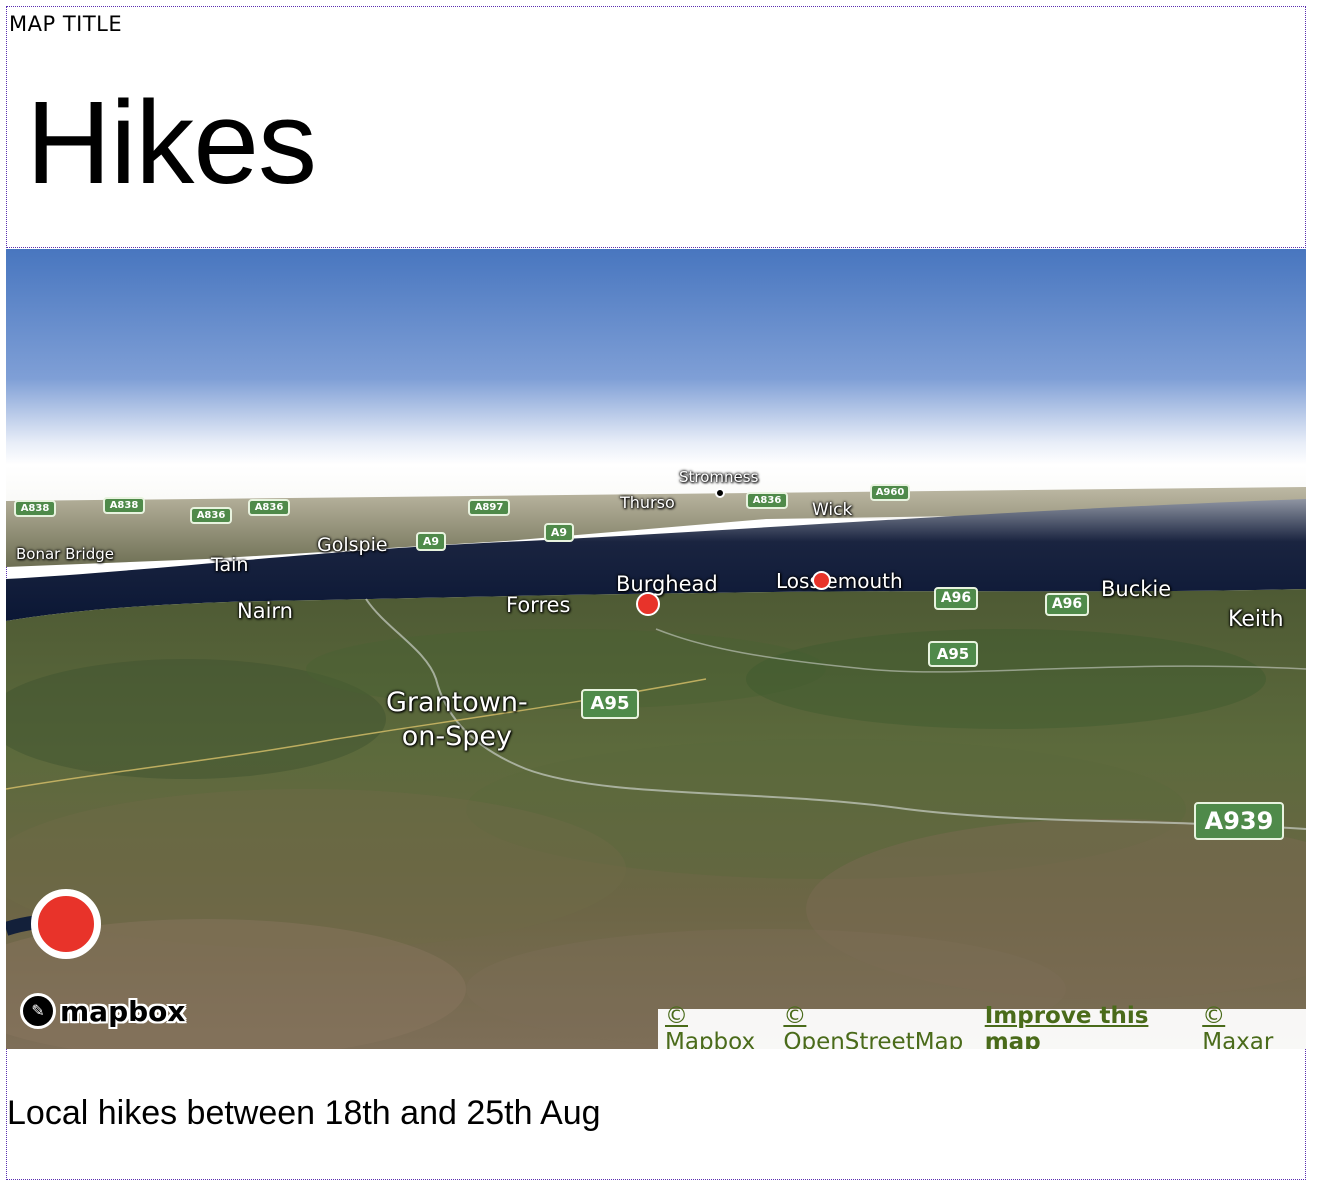 This screenshot has height=1188, width=1318. Describe the element at coordinates (890, 492) in the screenshot. I see `road-shield-a960: A960` at that location.